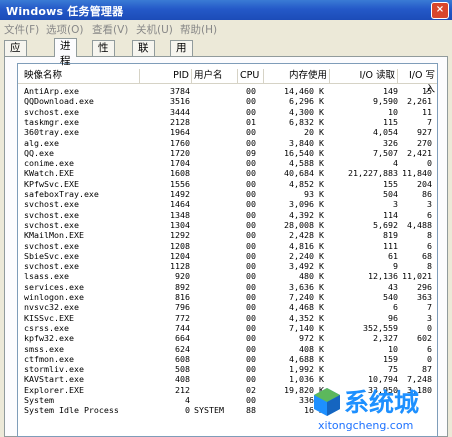 Image resolution: width=452 pixels, height=437 pixels. Describe the element at coordinates (417, 82) in the screenshot. I see `column-header-io-write: I/O 写入` at that location.